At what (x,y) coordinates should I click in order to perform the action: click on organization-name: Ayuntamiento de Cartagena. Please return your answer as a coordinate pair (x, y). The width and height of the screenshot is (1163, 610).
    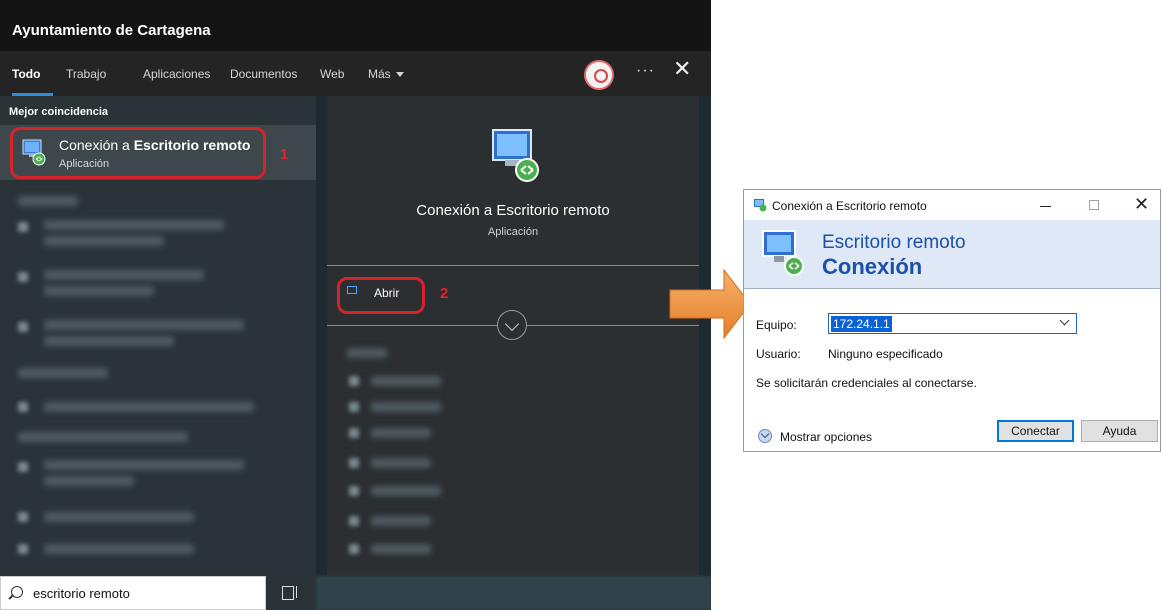
    Looking at the image, I should click on (355, 25).